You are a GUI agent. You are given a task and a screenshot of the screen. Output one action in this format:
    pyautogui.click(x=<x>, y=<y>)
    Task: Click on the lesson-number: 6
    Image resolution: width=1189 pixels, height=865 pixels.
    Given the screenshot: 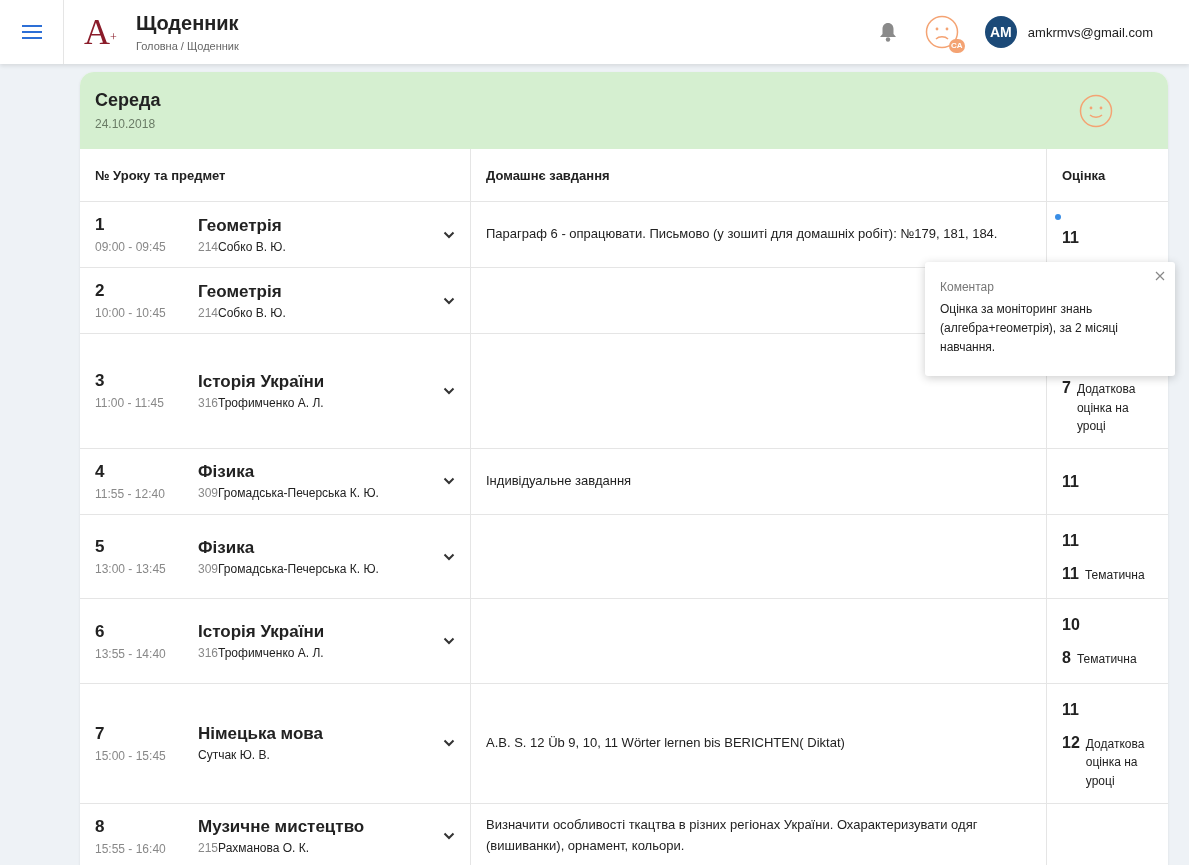 What is the action you would take?
    pyautogui.click(x=100, y=631)
    